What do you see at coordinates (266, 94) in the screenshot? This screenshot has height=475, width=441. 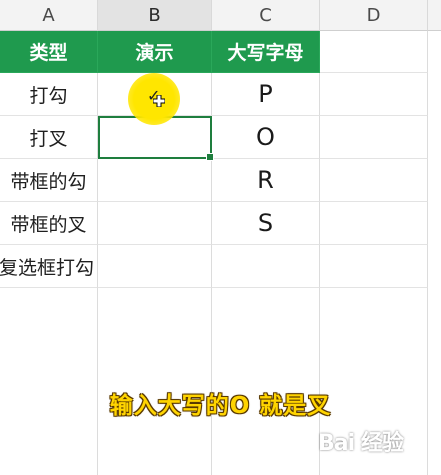 I see `cell-letter: P` at bounding box center [266, 94].